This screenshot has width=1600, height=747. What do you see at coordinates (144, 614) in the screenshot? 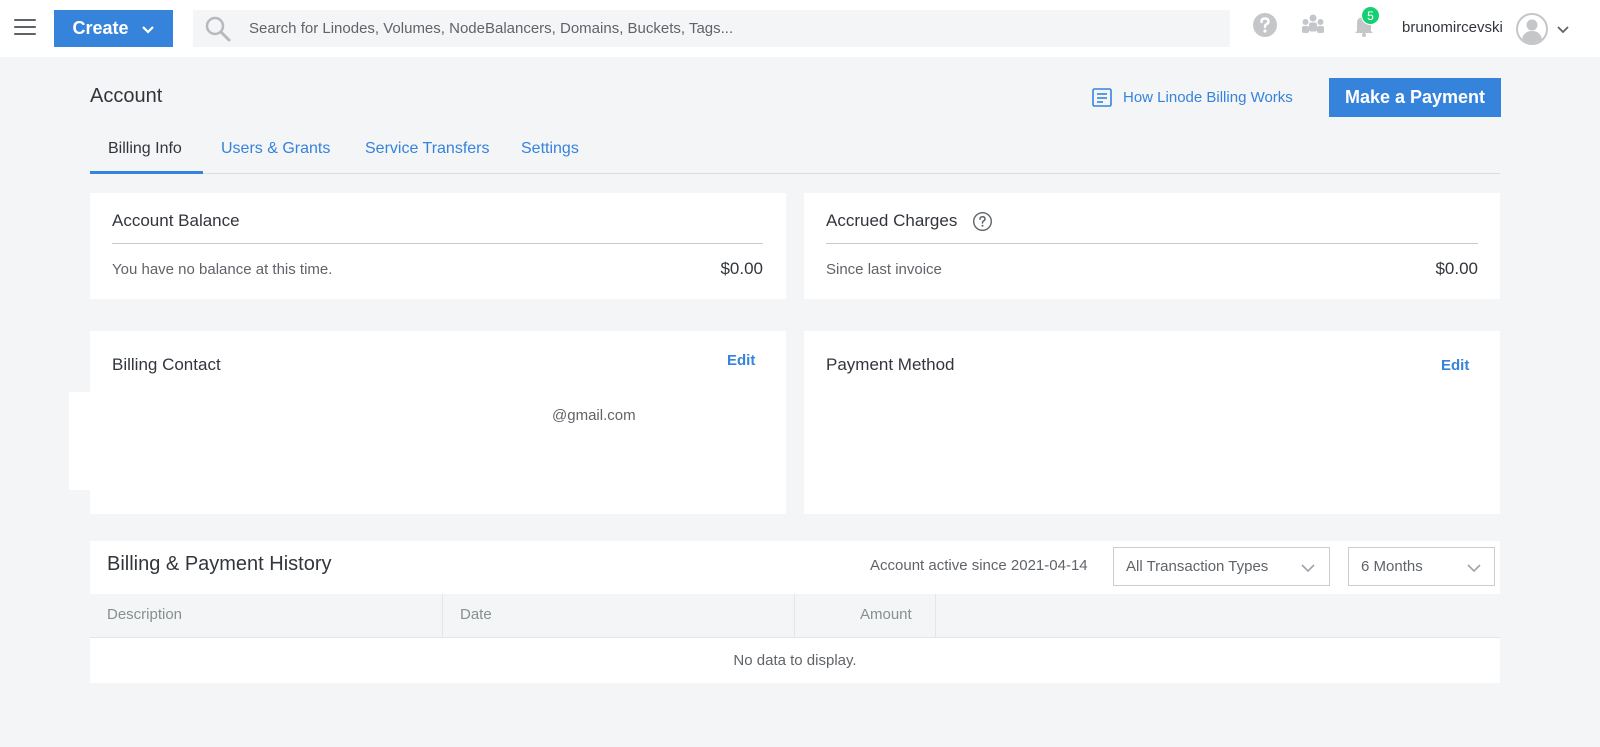
I see `column-description: Description` at bounding box center [144, 614].